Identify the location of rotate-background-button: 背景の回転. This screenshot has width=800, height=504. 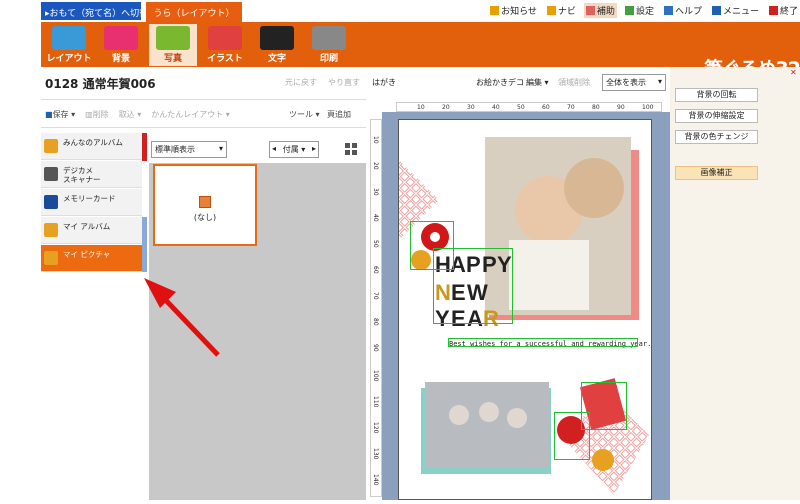
(716, 95).